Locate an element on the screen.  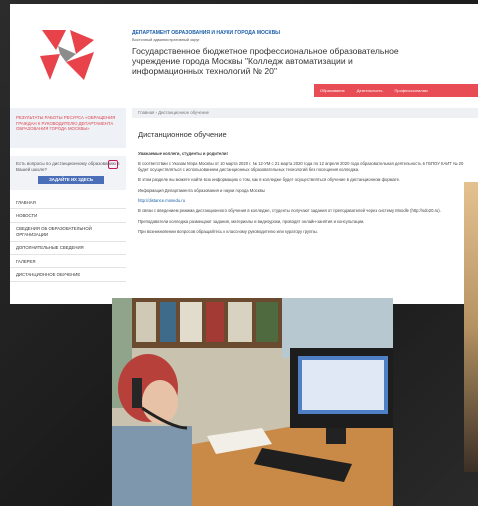
sidebar-item-home: ГЛАВНАЯ is located at coordinates (68, 203).